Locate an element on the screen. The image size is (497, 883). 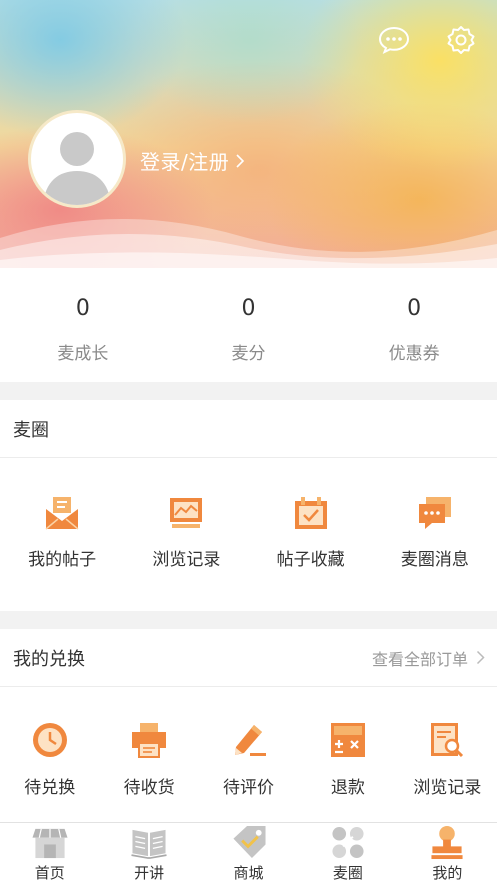
price-tag-icon is located at coordinates (249, 842).